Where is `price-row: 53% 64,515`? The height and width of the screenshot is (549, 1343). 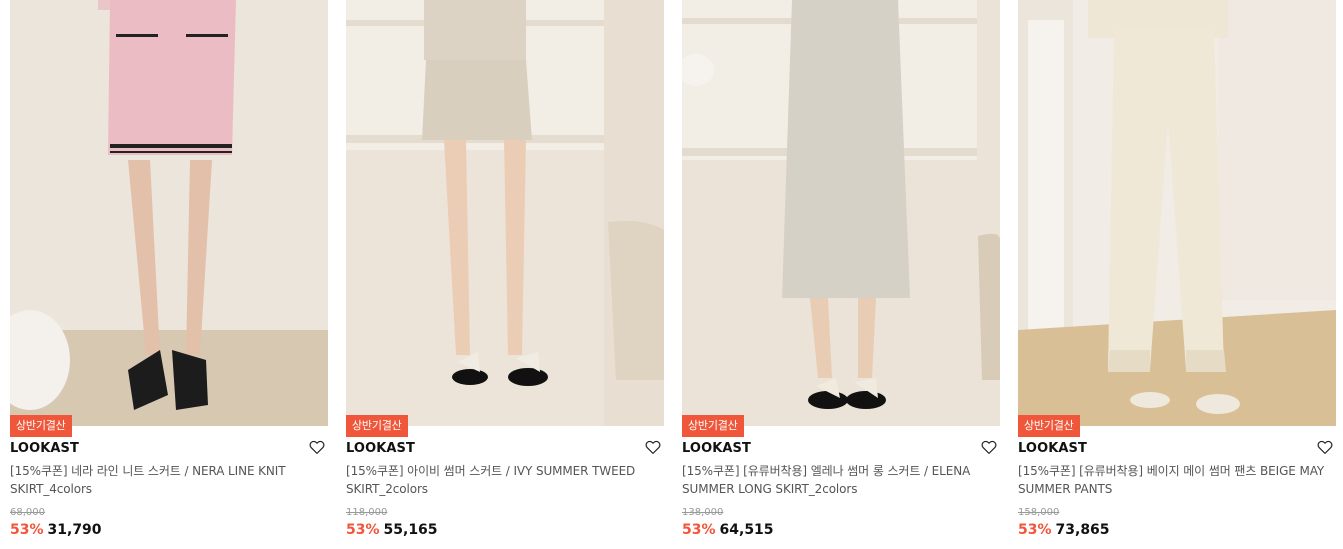 price-row: 53% 64,515 is located at coordinates (728, 530).